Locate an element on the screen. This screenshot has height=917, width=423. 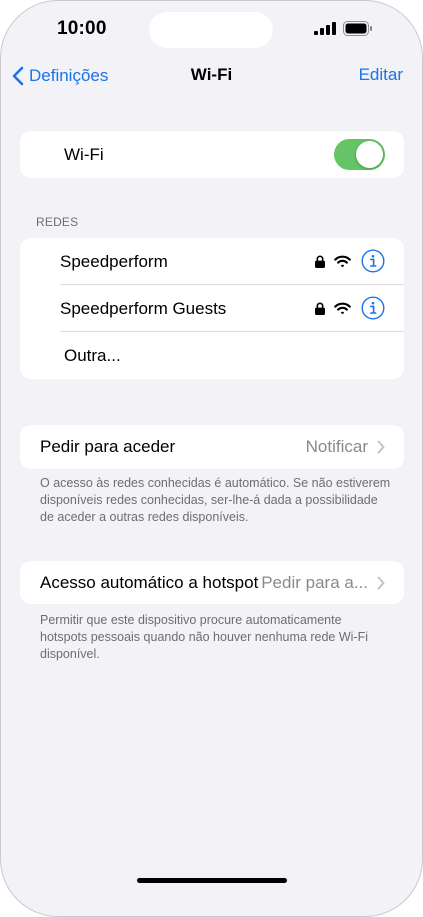
wifi-toggle-row: Wi-Fi is located at coordinates (212, 154).